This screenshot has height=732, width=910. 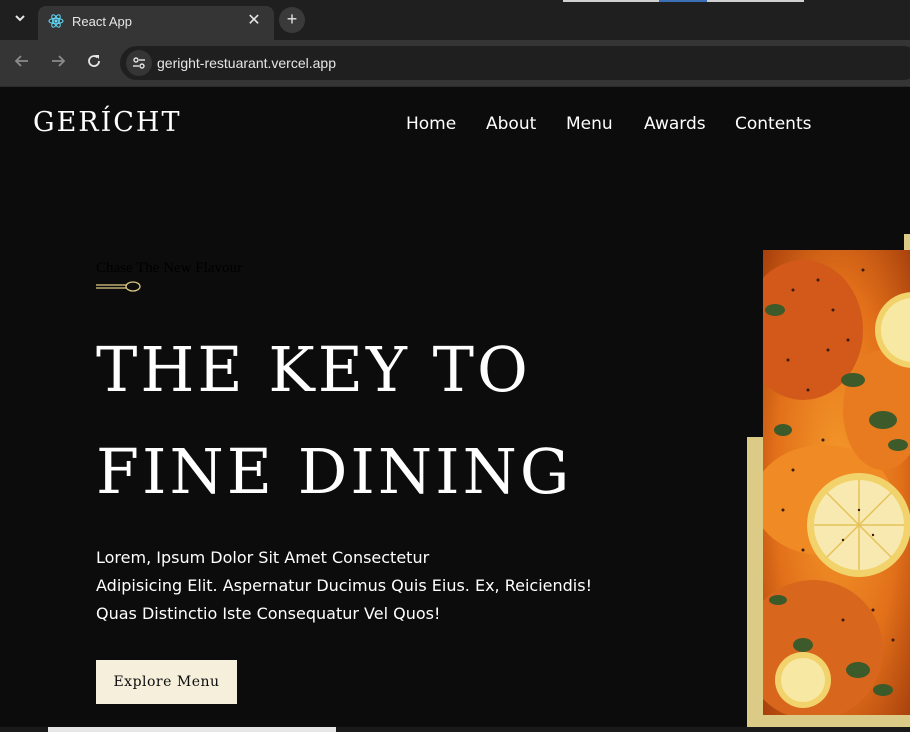 I want to click on hero-subtitle: Chase The New Flavour, so click(x=169, y=268).